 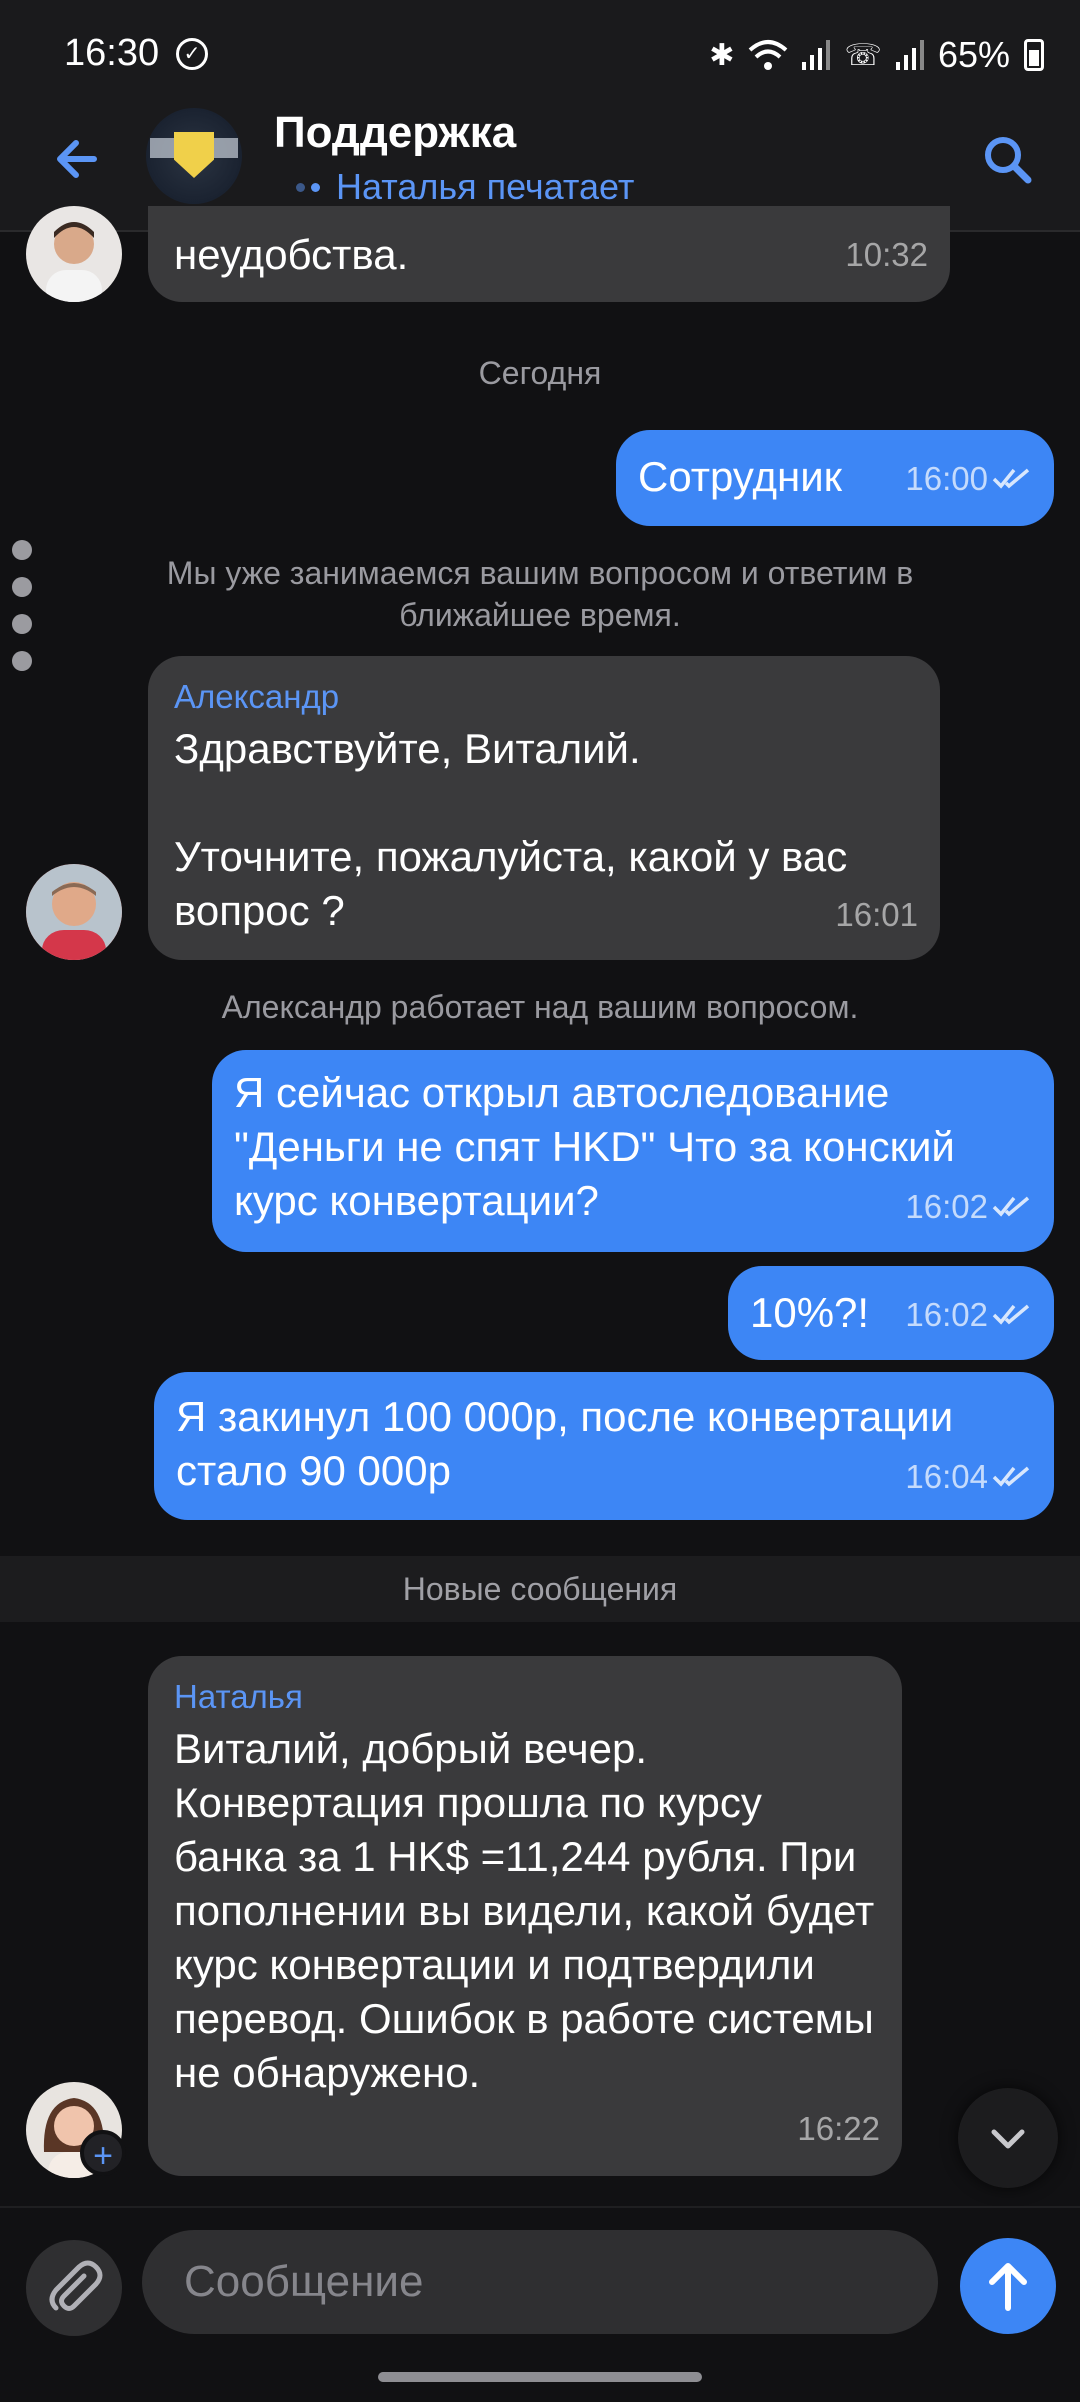 I want to click on send-button, so click(x=1008, y=2286).